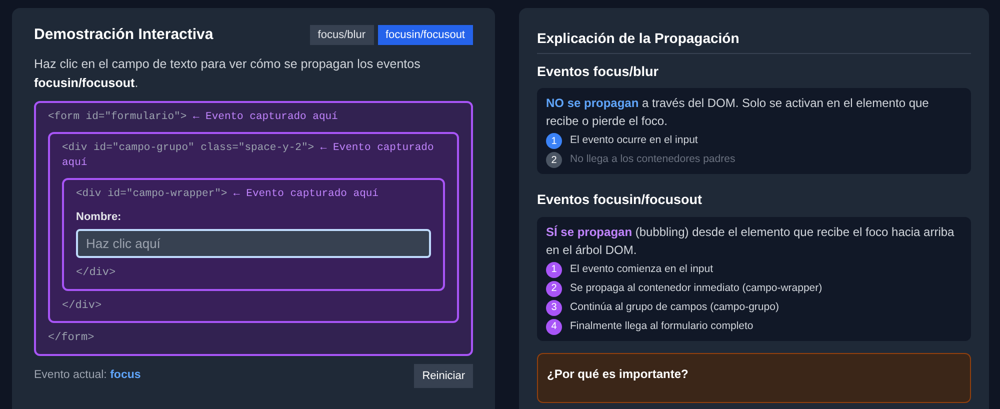  I want to click on status-value: focus, so click(125, 375).